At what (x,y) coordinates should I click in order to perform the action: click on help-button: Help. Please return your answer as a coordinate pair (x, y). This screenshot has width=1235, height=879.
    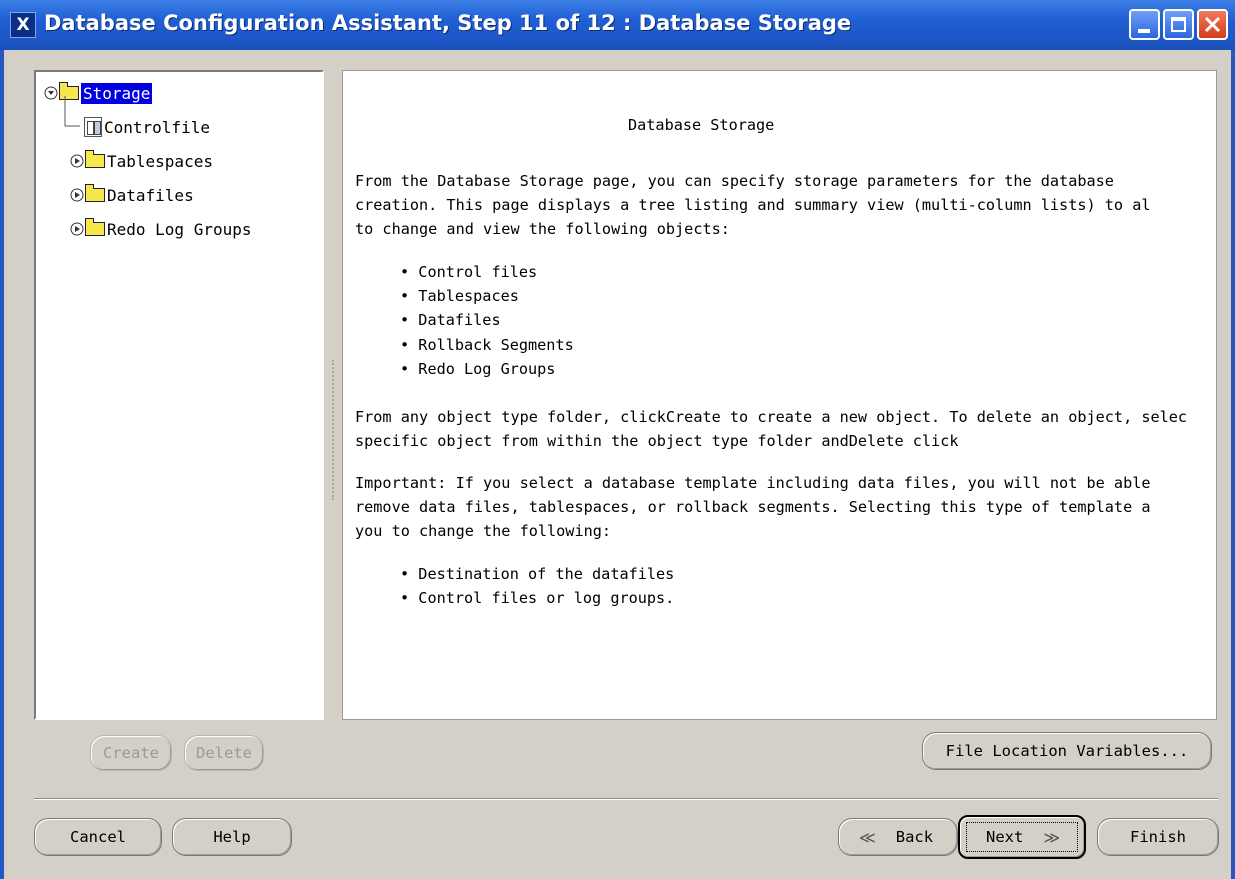
    Looking at the image, I should click on (232, 837).